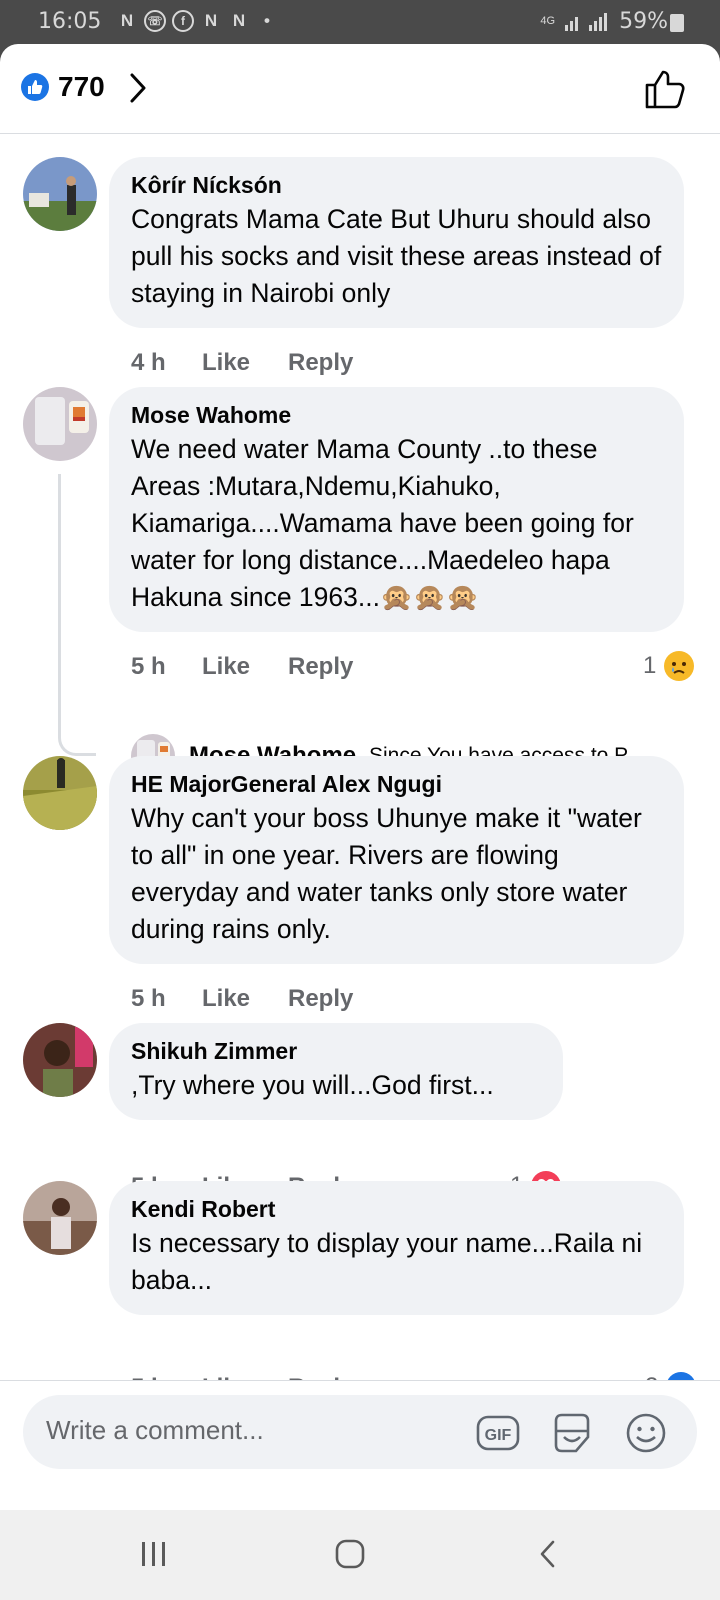 Image resolution: width=720 pixels, height=1600 pixels. Describe the element at coordinates (81, 87) in the screenshot. I see `reaction-count: 770` at that location.